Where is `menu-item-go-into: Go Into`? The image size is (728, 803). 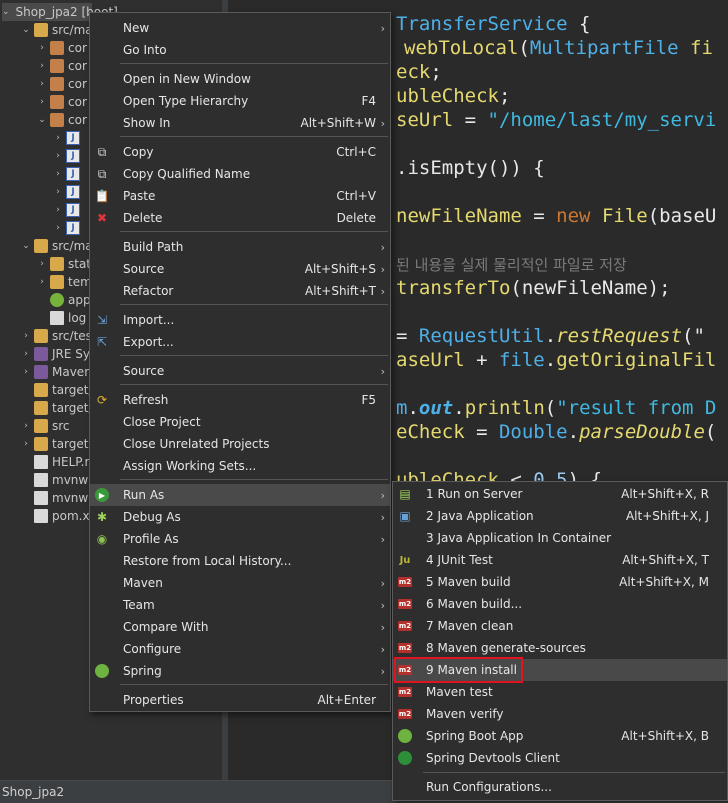 menu-item-go-into: Go Into is located at coordinates (240, 50).